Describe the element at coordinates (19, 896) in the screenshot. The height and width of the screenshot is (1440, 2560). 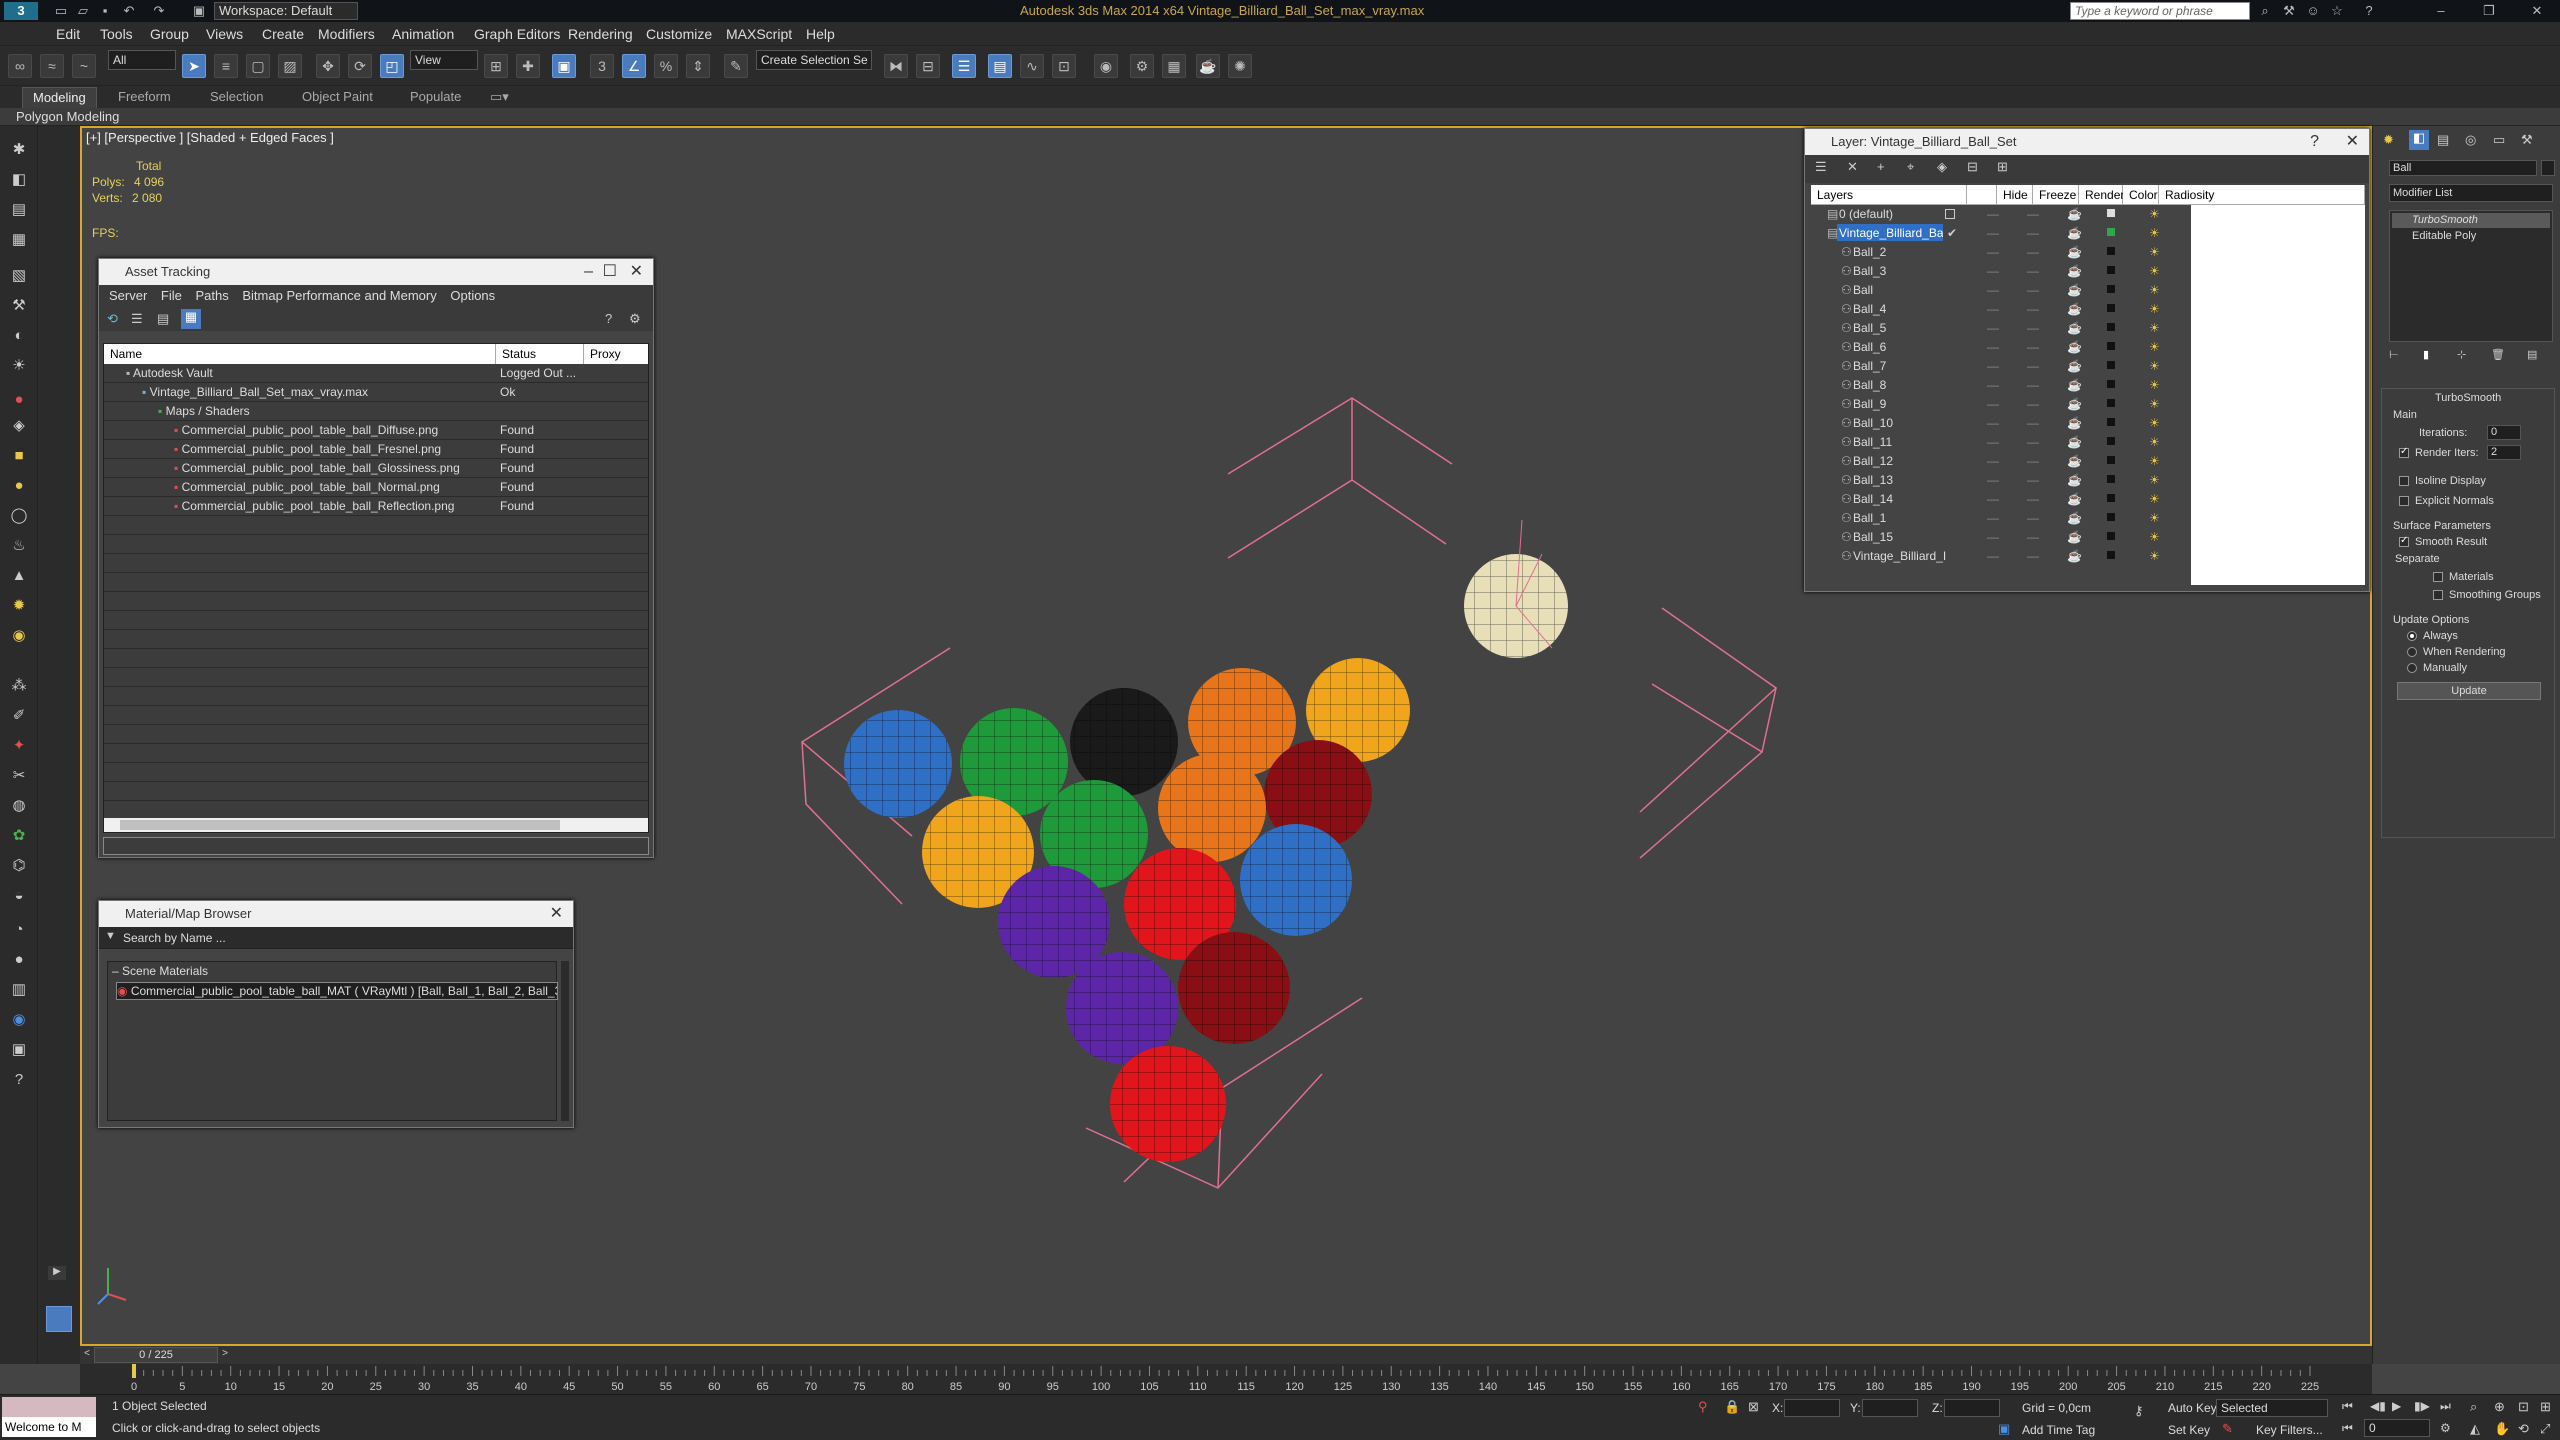
I see `shape-icon: ◒` at that location.